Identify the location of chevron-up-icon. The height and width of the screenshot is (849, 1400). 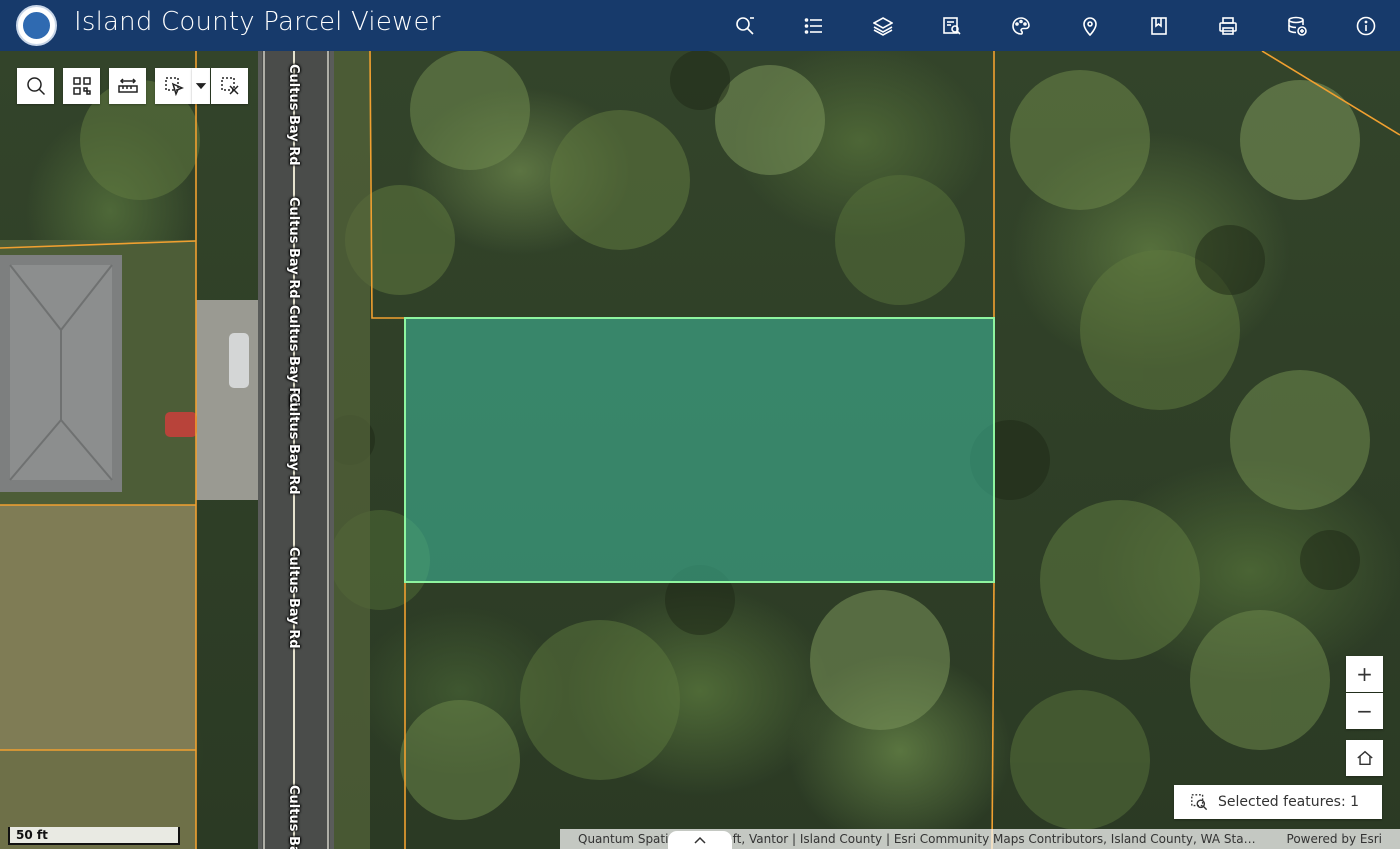
(700, 840).